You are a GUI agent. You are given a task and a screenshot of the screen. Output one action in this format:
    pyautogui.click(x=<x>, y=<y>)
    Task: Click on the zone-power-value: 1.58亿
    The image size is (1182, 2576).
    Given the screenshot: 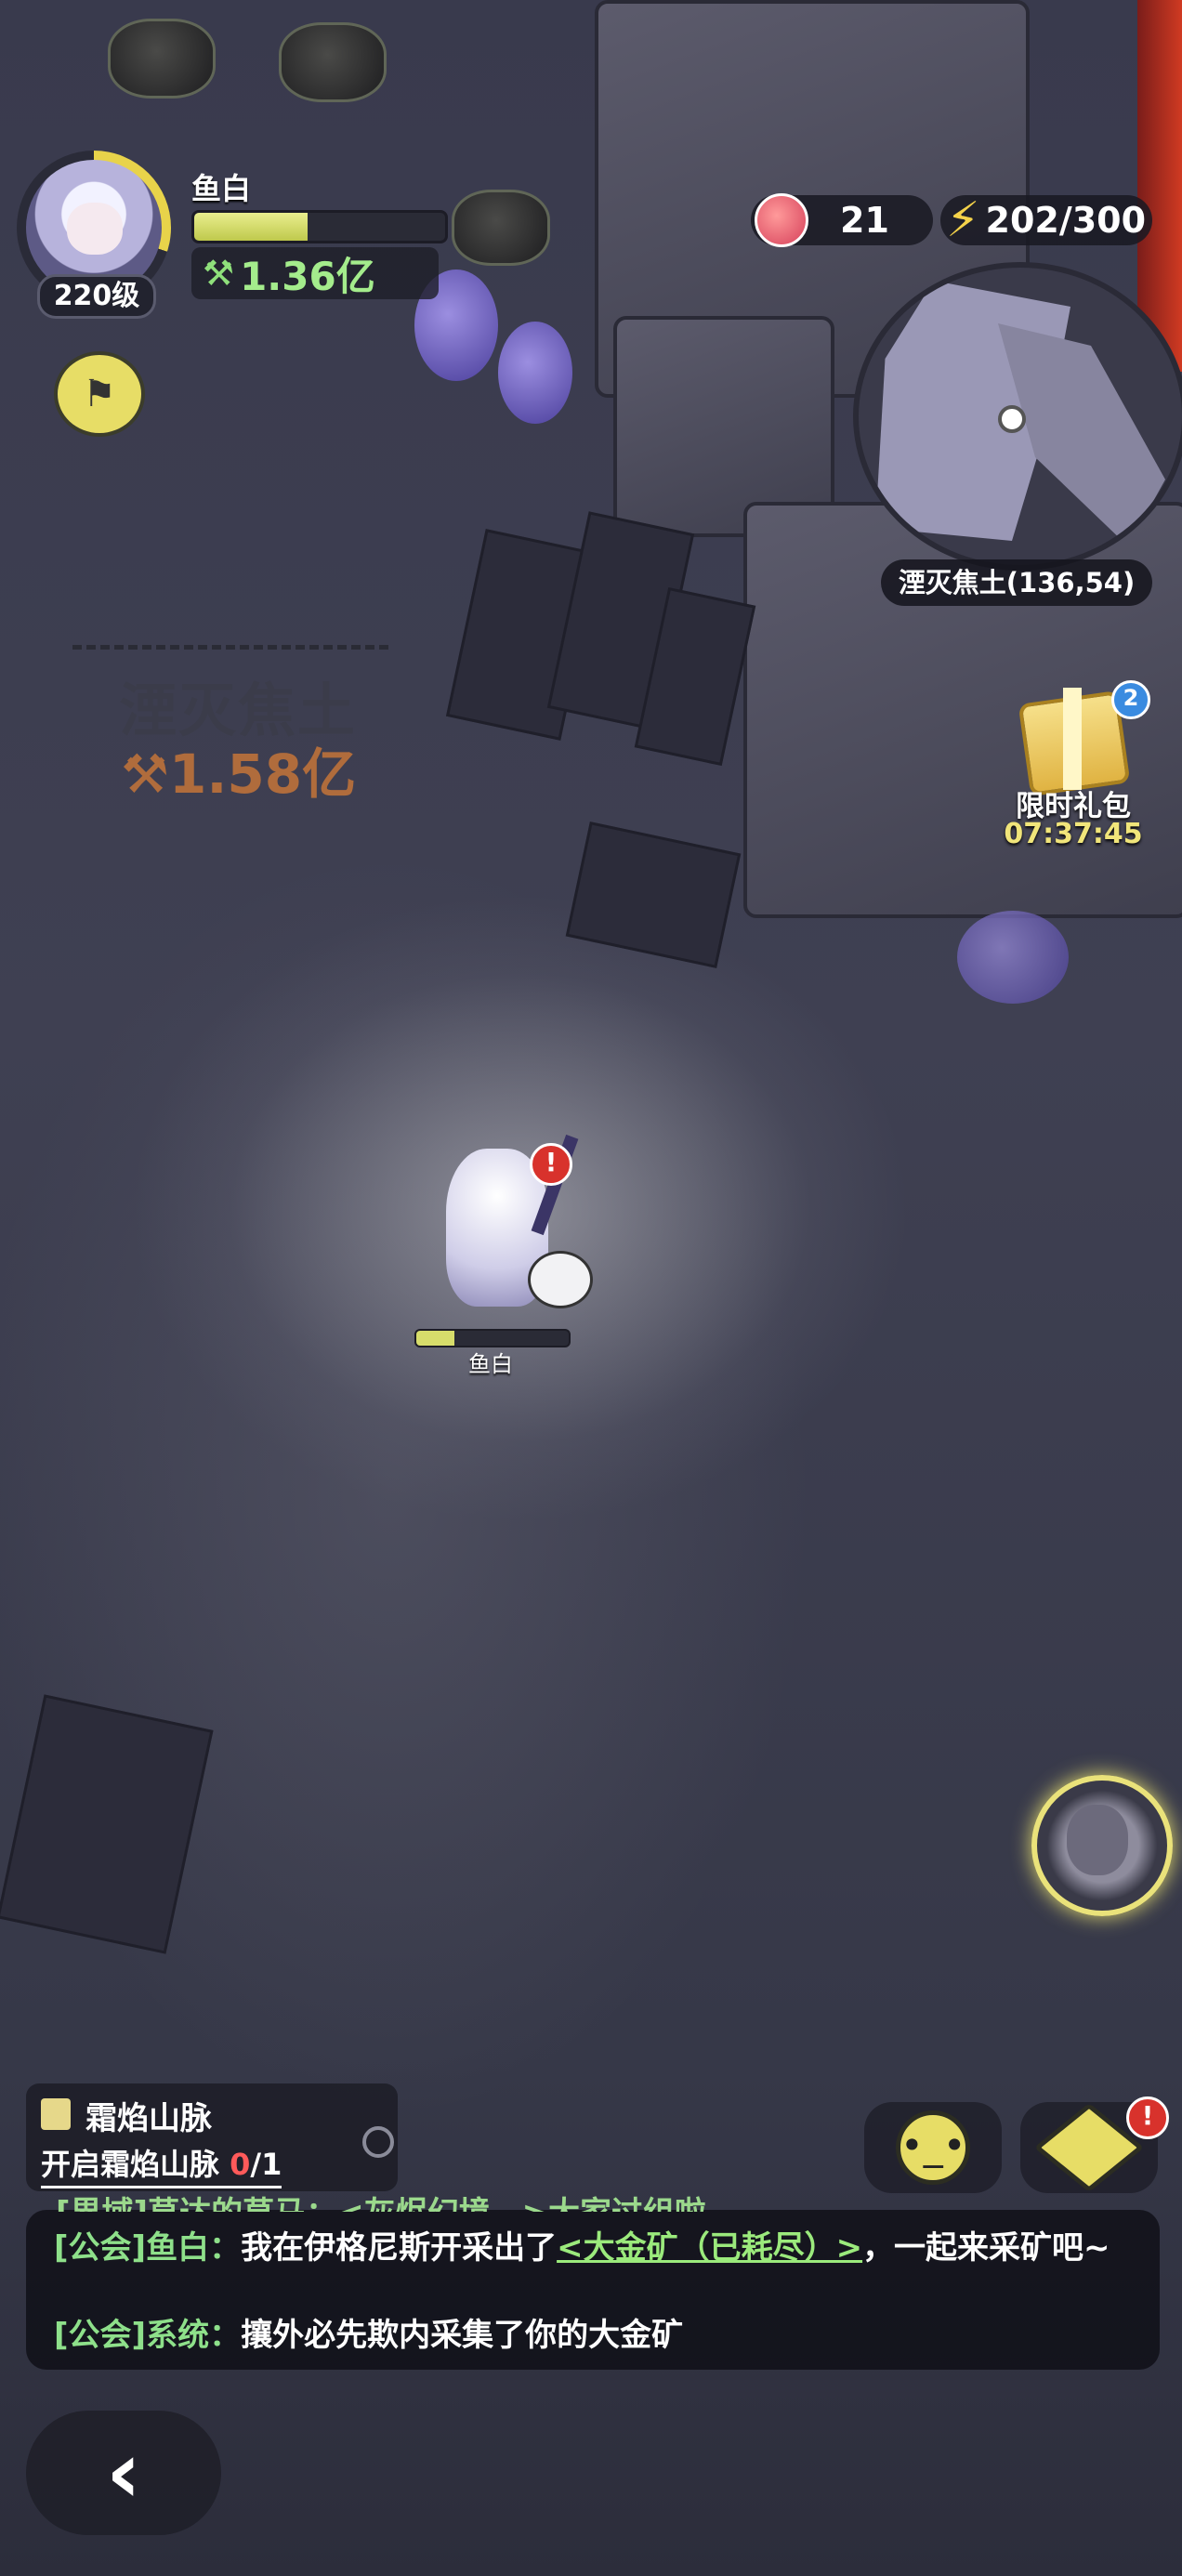 What is the action you would take?
    pyautogui.click(x=263, y=774)
    